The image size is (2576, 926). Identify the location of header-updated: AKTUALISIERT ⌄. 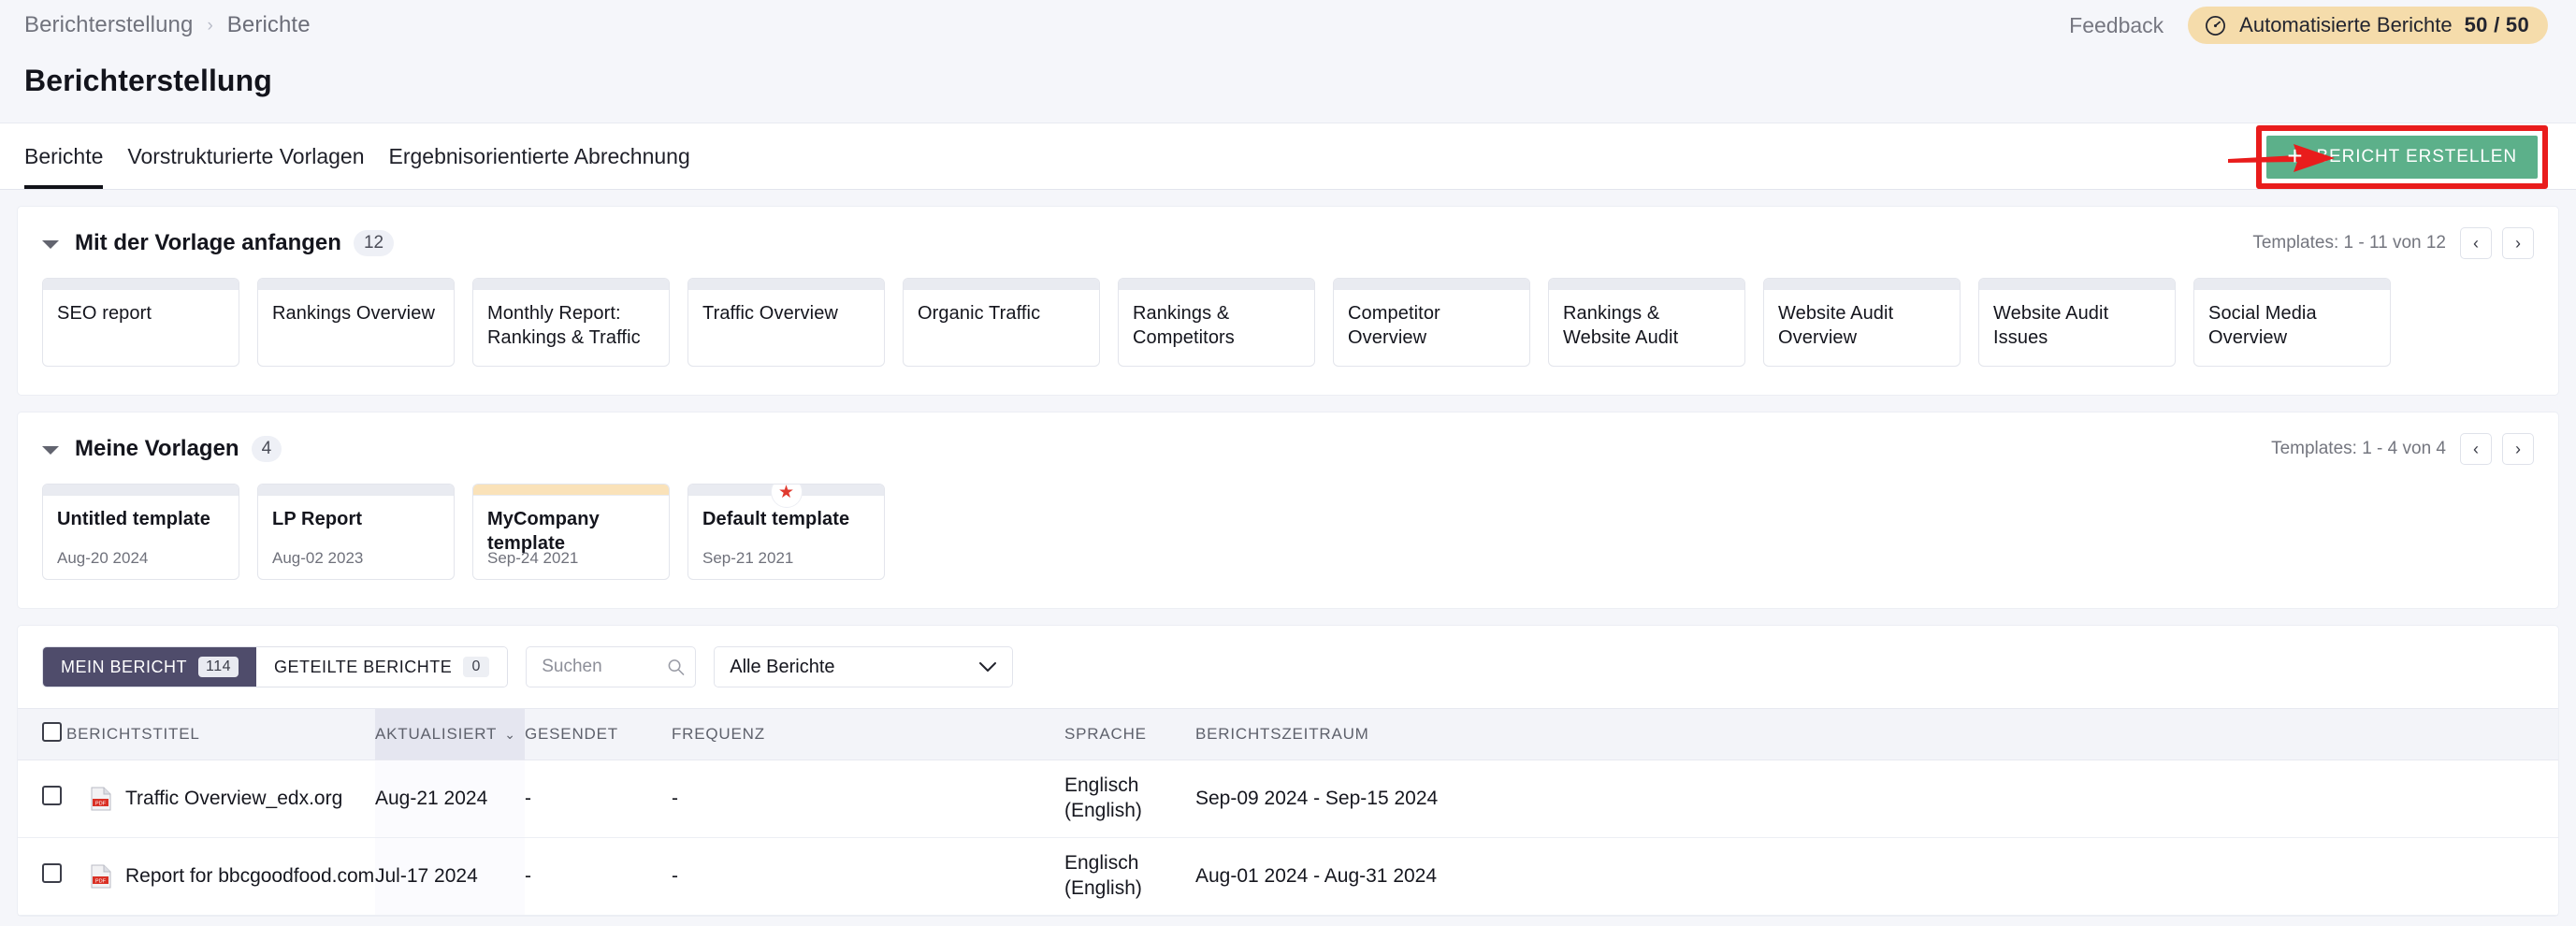
(450, 734).